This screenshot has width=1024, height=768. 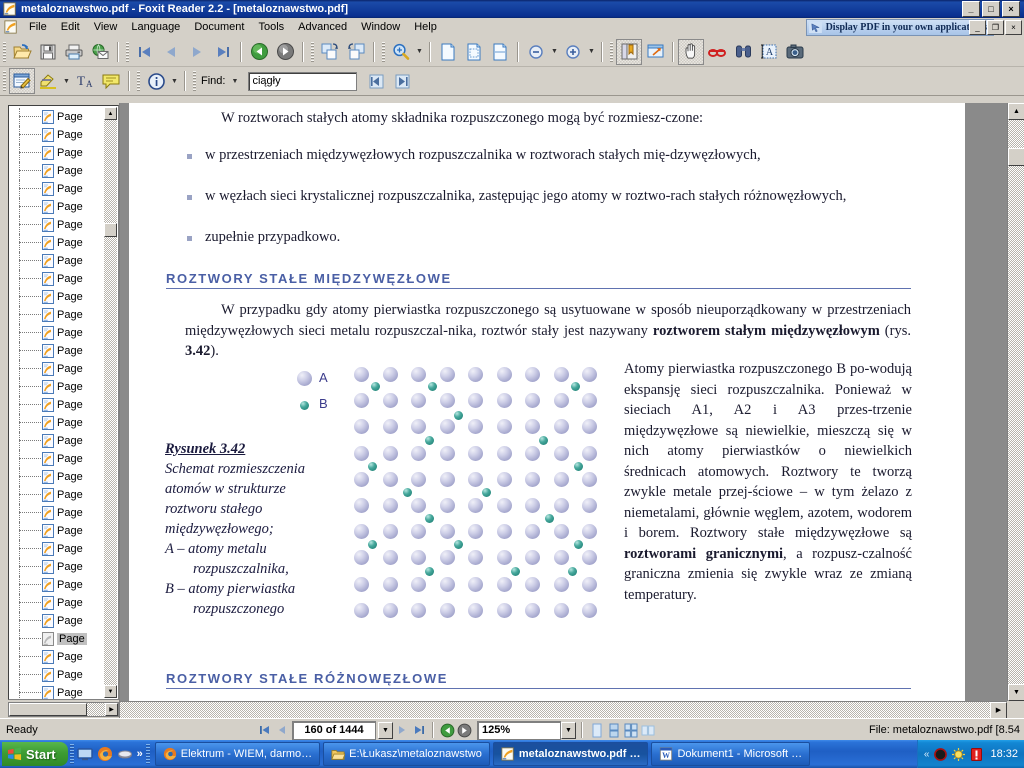 What do you see at coordinates (110, 691) in the screenshot?
I see `scroll-down-button: ▼` at bounding box center [110, 691].